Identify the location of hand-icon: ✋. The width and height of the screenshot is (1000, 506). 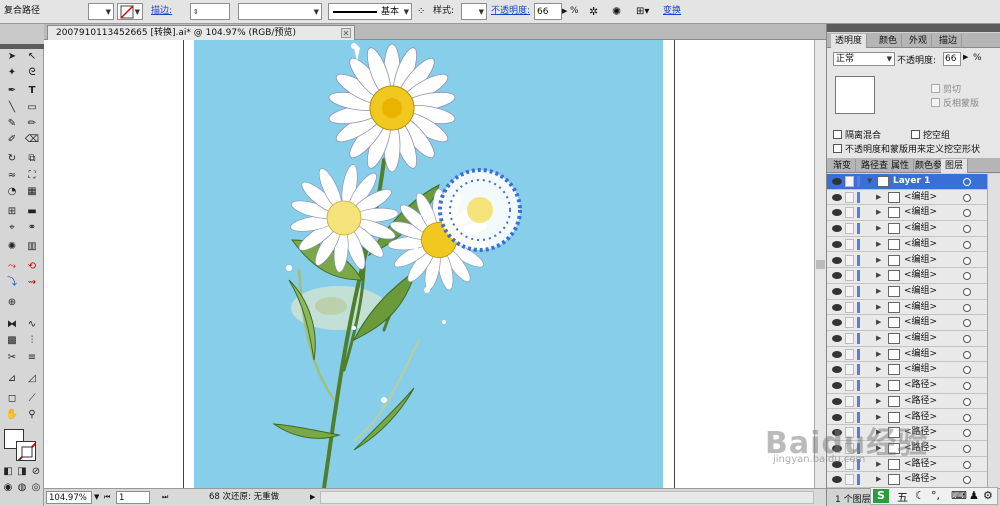
(12, 415).